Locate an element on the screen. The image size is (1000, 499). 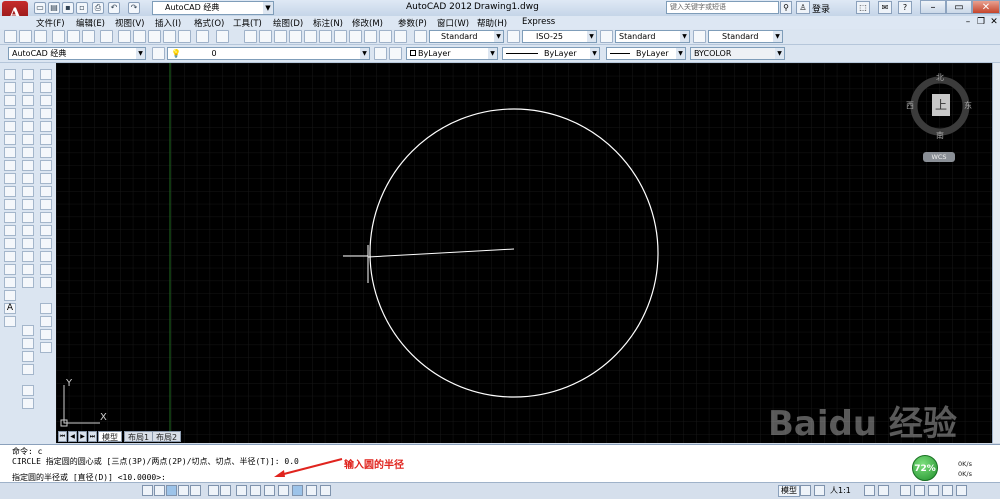
snap-node-icon is located at coordinates (46, 243).